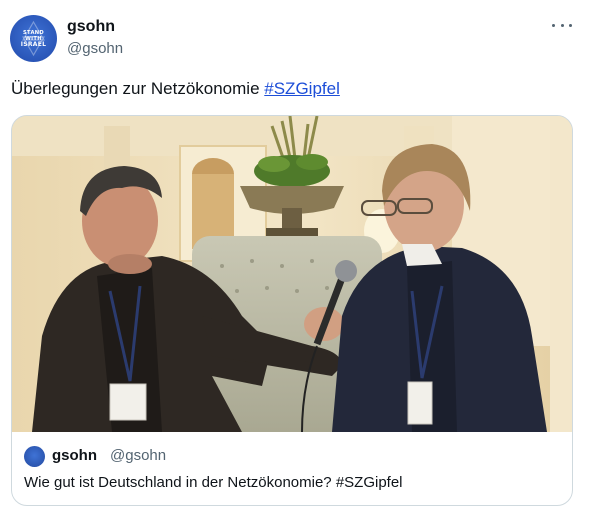 Image resolution: width=589 pixels, height=519 pixels. Describe the element at coordinates (95, 49) in the screenshot. I see `author-handle: @gsohn` at that location.